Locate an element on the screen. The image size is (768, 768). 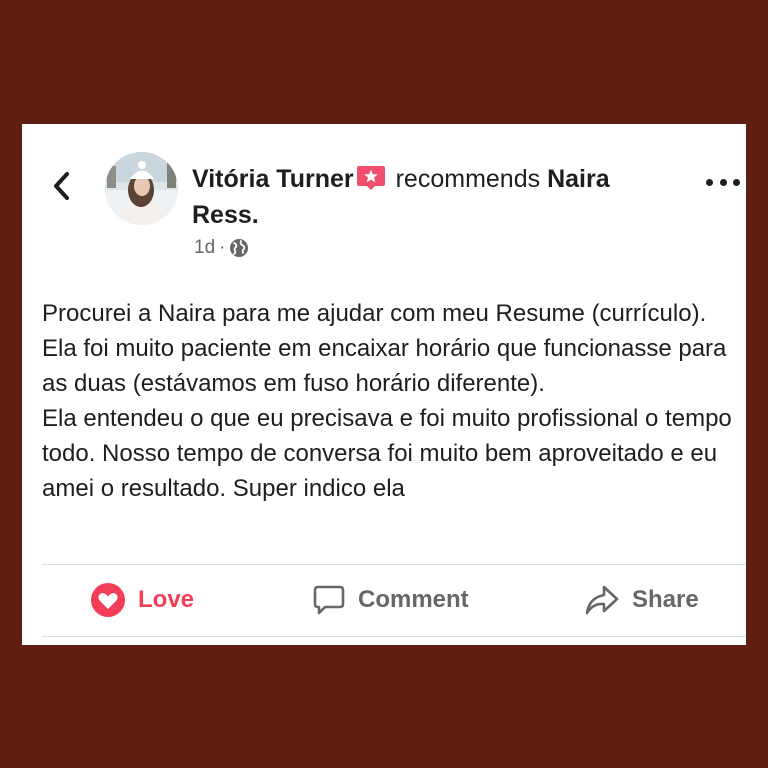
heart-icon is located at coordinates (108, 600).